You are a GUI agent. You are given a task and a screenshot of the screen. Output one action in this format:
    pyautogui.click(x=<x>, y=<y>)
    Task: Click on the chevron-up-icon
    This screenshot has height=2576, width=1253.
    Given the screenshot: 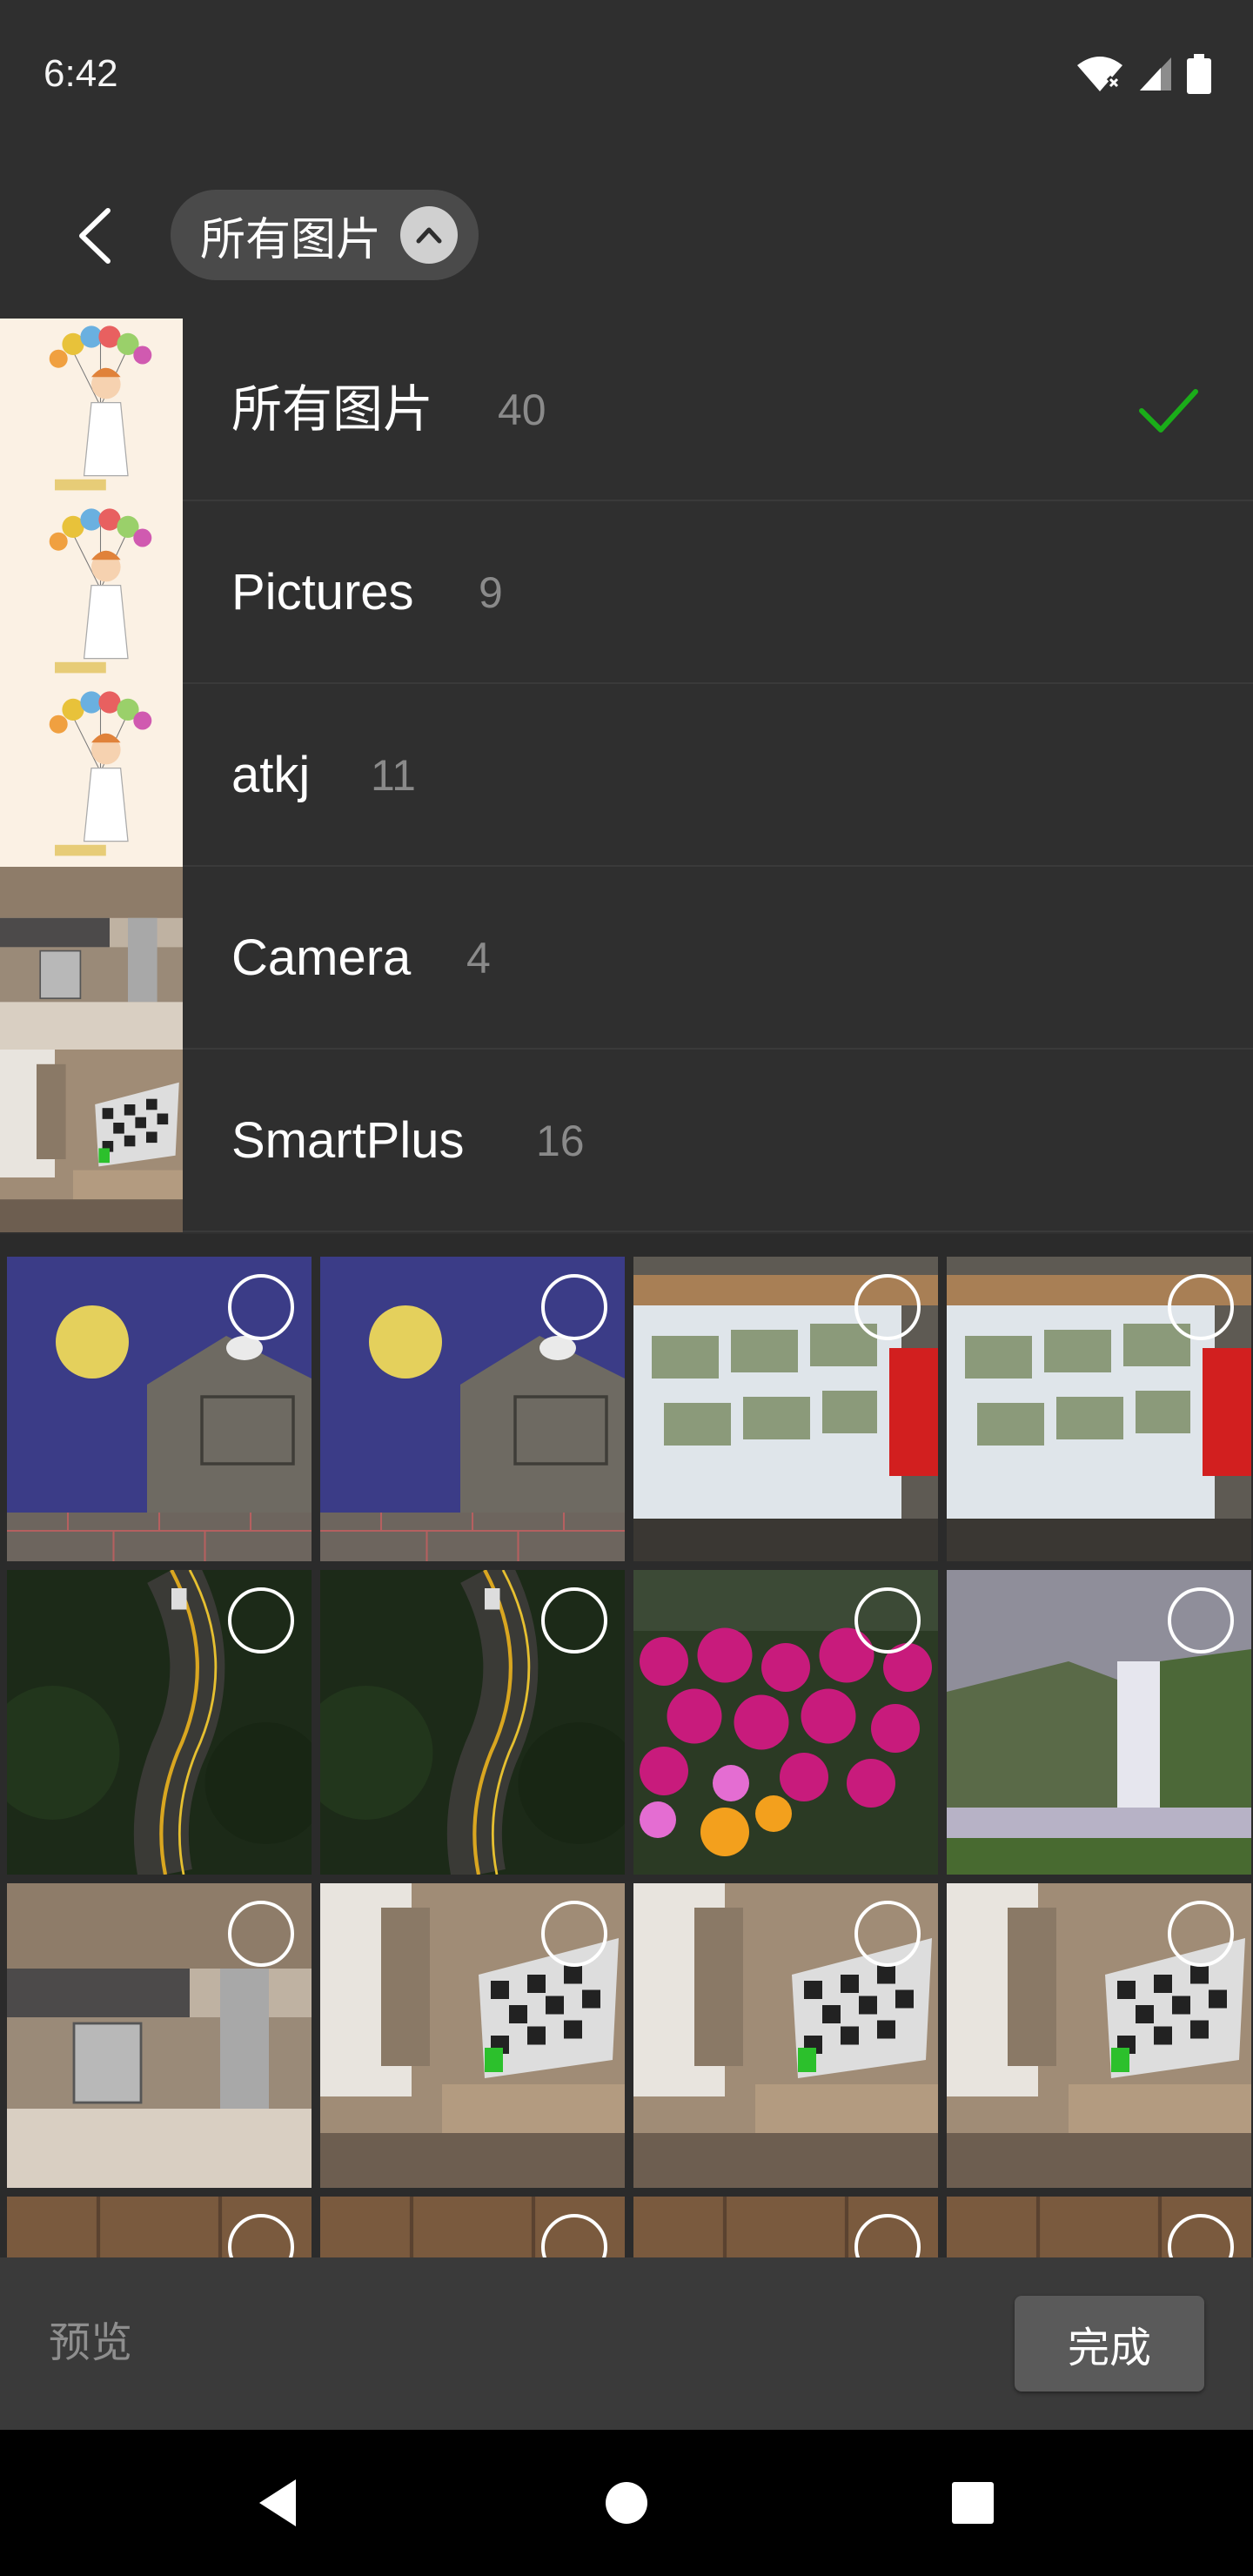 What is the action you would take?
    pyautogui.click(x=429, y=235)
    